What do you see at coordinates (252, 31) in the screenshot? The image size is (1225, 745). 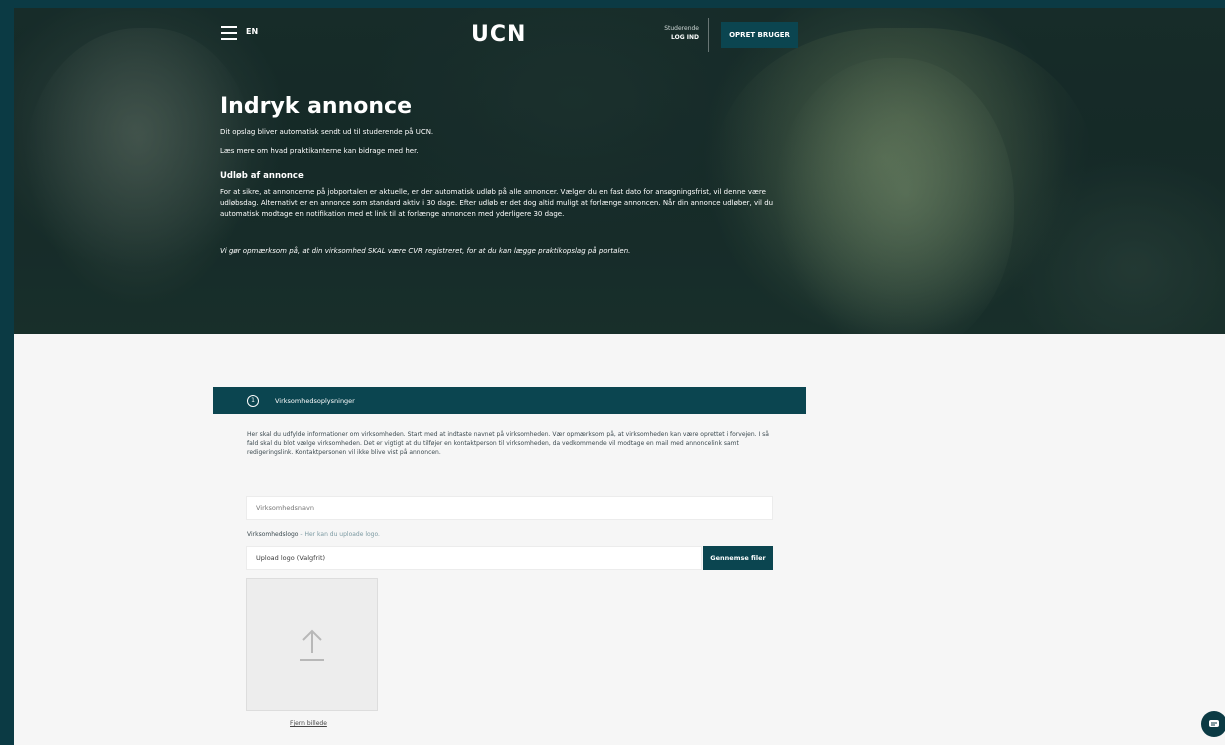 I see `language-switch: EN` at bounding box center [252, 31].